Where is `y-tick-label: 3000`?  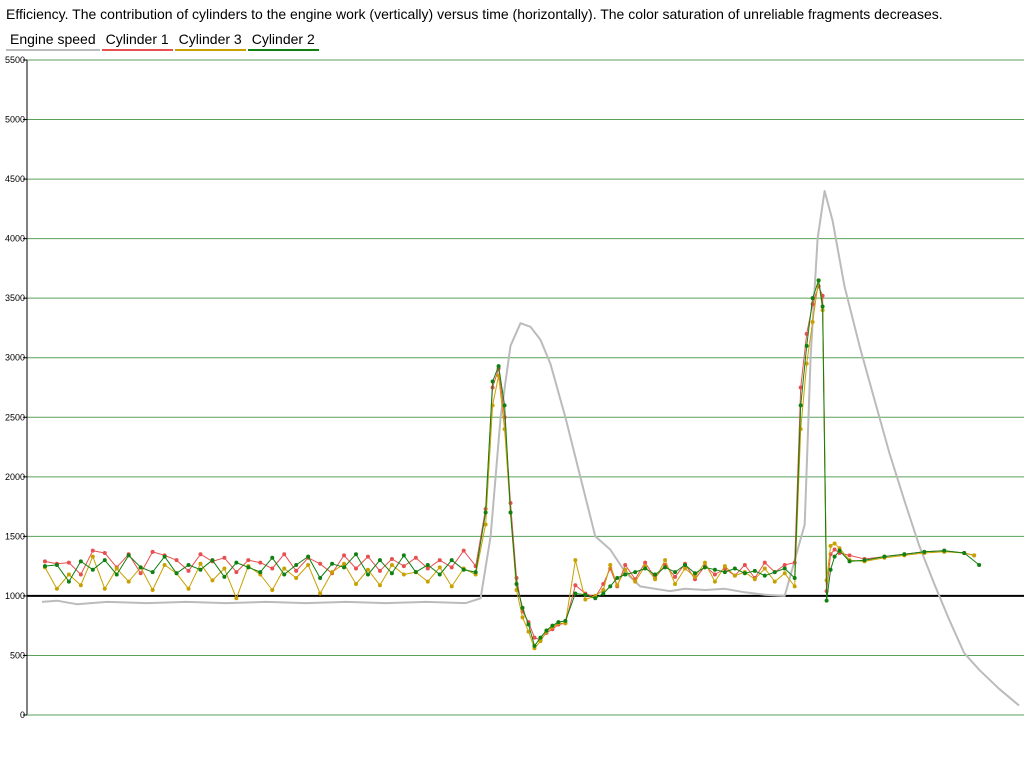
y-tick-label: 3000 is located at coordinates (15, 358).